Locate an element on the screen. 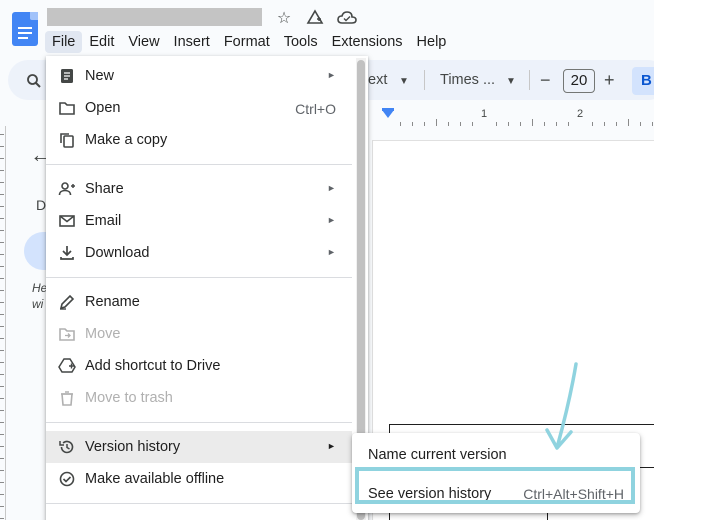 The width and height of the screenshot is (723, 520). cloud-status-icon is located at coordinates (347, 18).